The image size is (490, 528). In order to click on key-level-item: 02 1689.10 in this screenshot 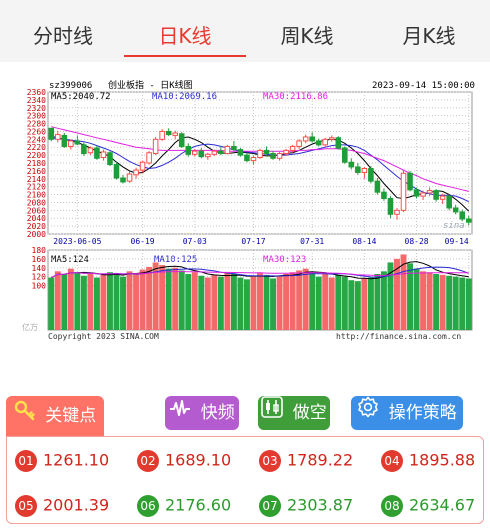, I will do `click(184, 460)`.